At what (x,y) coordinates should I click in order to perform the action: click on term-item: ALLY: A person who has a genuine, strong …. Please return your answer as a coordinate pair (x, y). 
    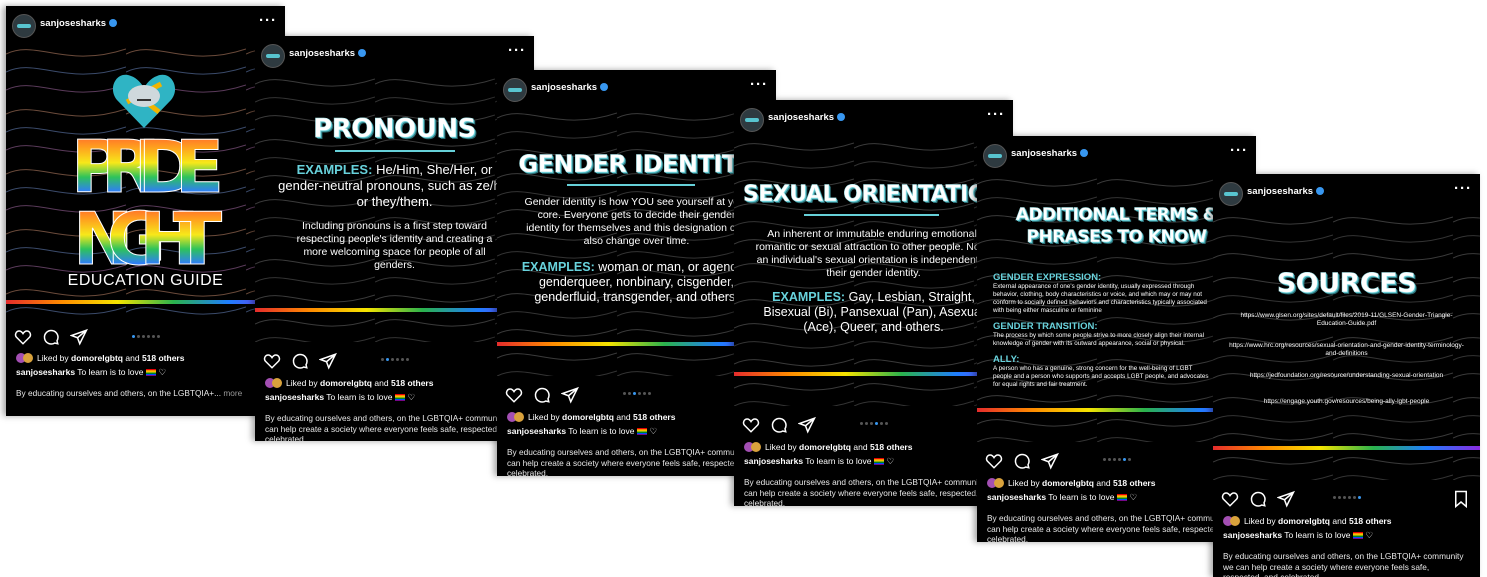
    Looking at the image, I should click on (1101, 371).